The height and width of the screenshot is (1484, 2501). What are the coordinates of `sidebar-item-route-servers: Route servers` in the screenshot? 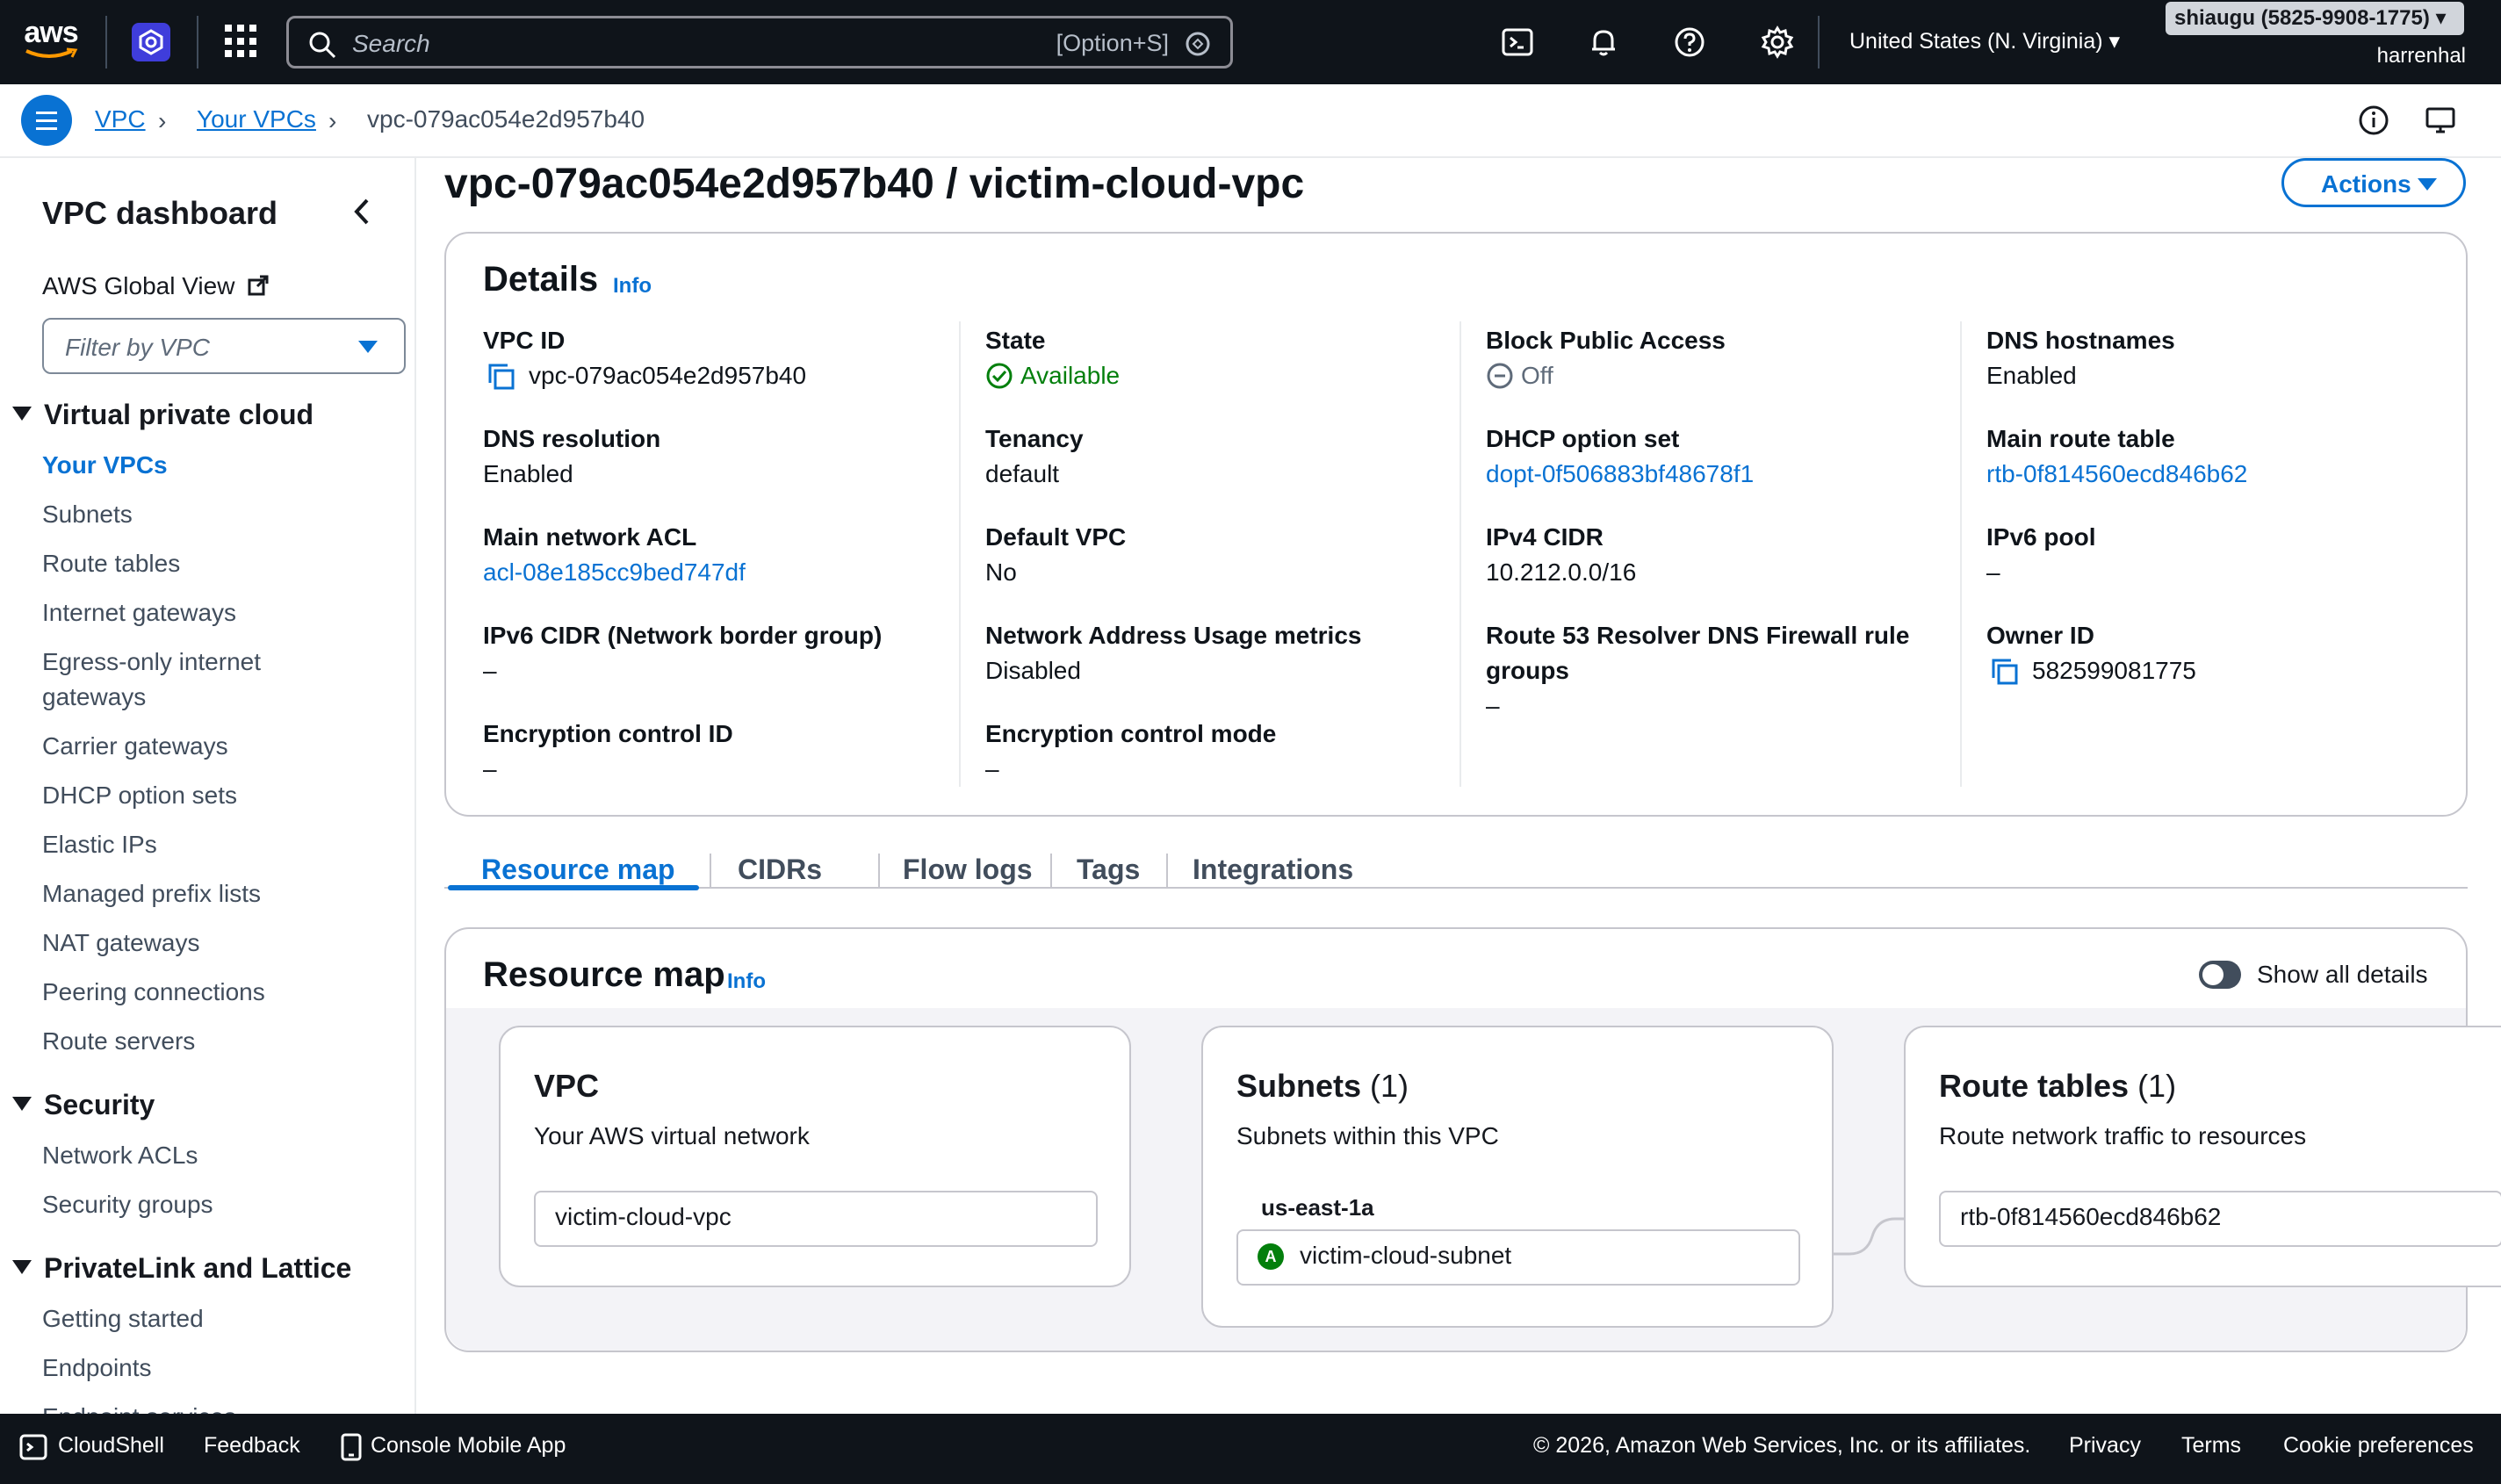 It's located at (217, 1041).